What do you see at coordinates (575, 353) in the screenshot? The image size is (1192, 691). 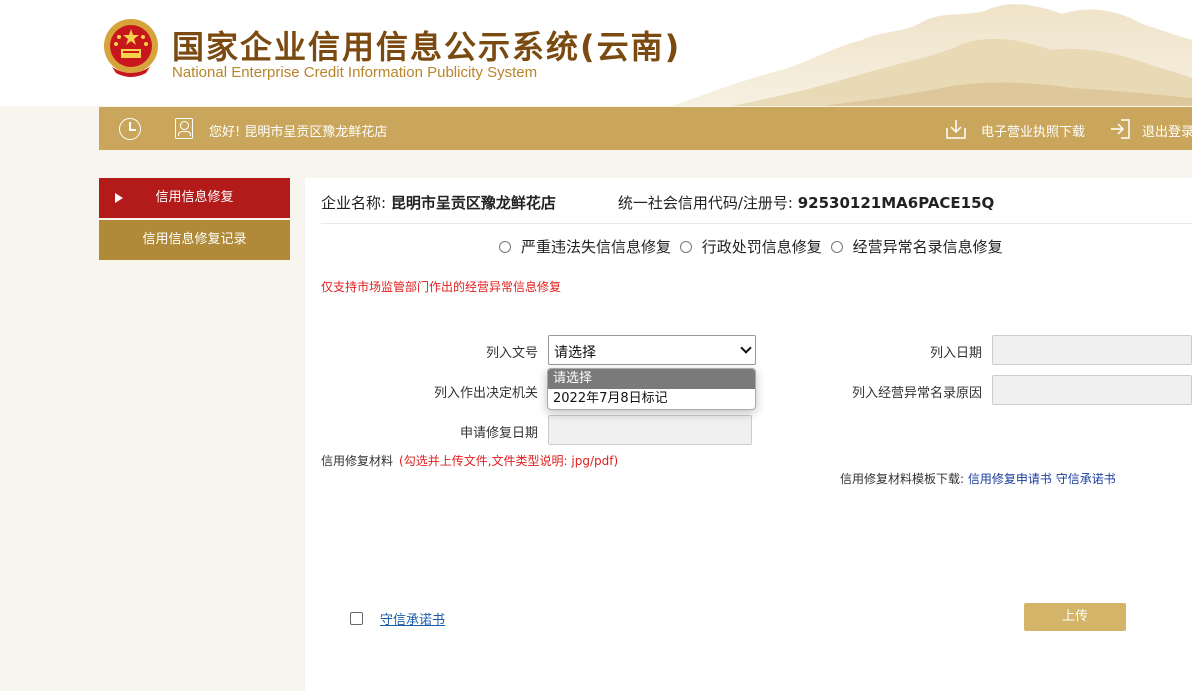 I see `select-value: 请选择` at bounding box center [575, 353].